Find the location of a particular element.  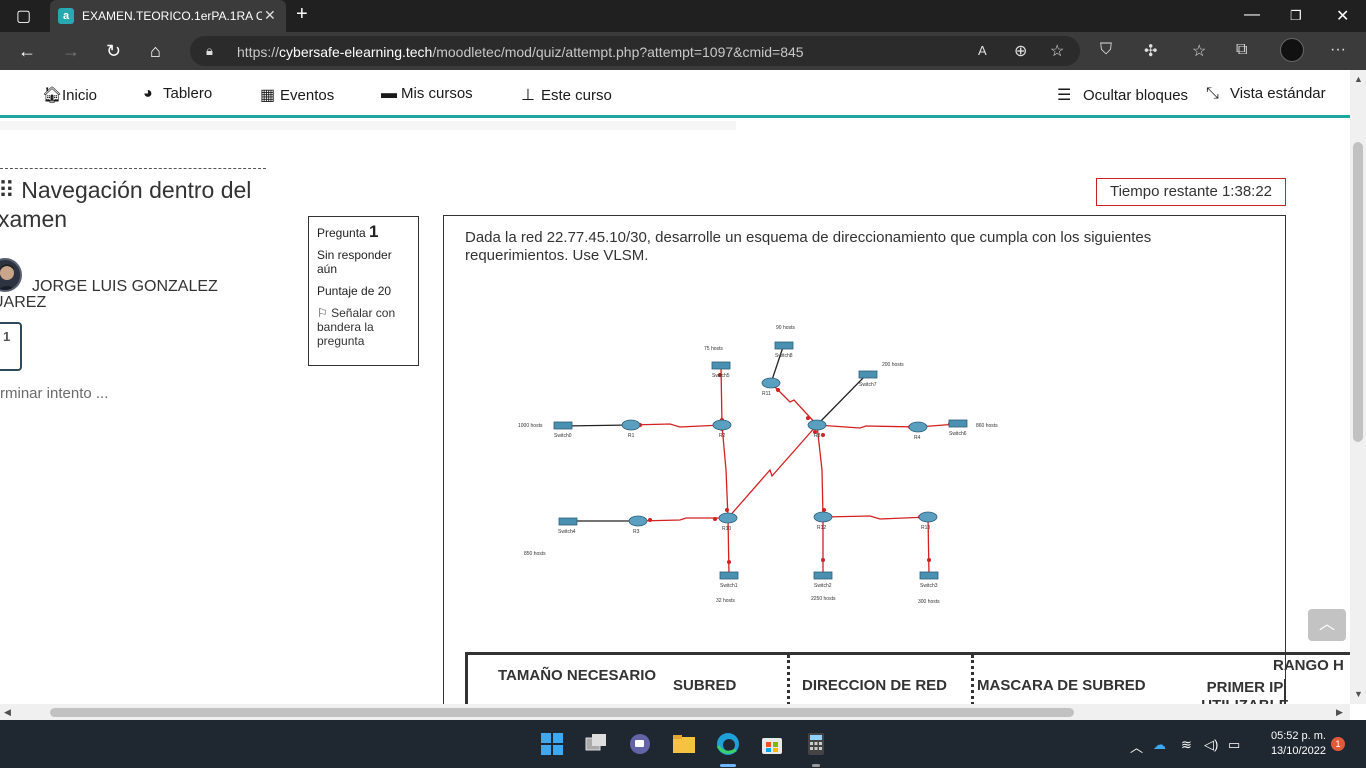

nav-este-curso: ⊥ Este curso is located at coordinates (566, 95).